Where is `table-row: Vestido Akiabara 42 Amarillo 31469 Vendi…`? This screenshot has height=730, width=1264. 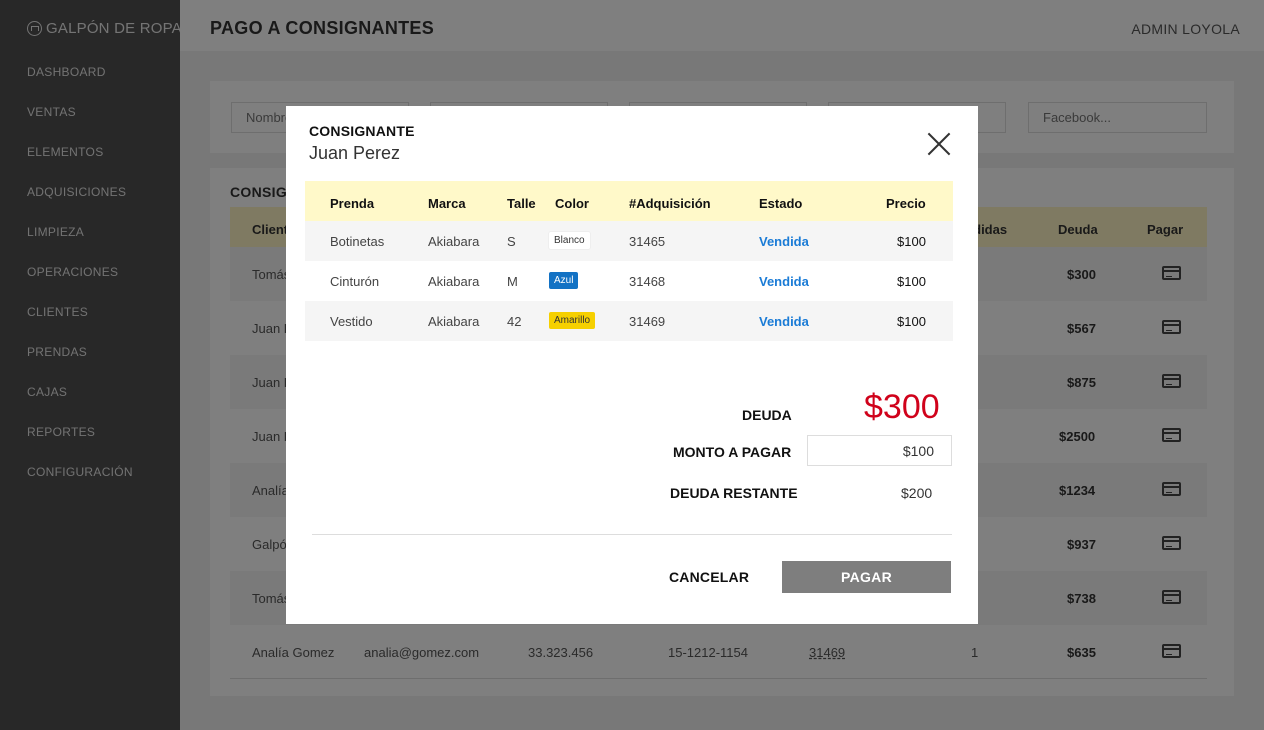
table-row: Vestido Akiabara 42 Amarillo 31469 Vendi… is located at coordinates (629, 321).